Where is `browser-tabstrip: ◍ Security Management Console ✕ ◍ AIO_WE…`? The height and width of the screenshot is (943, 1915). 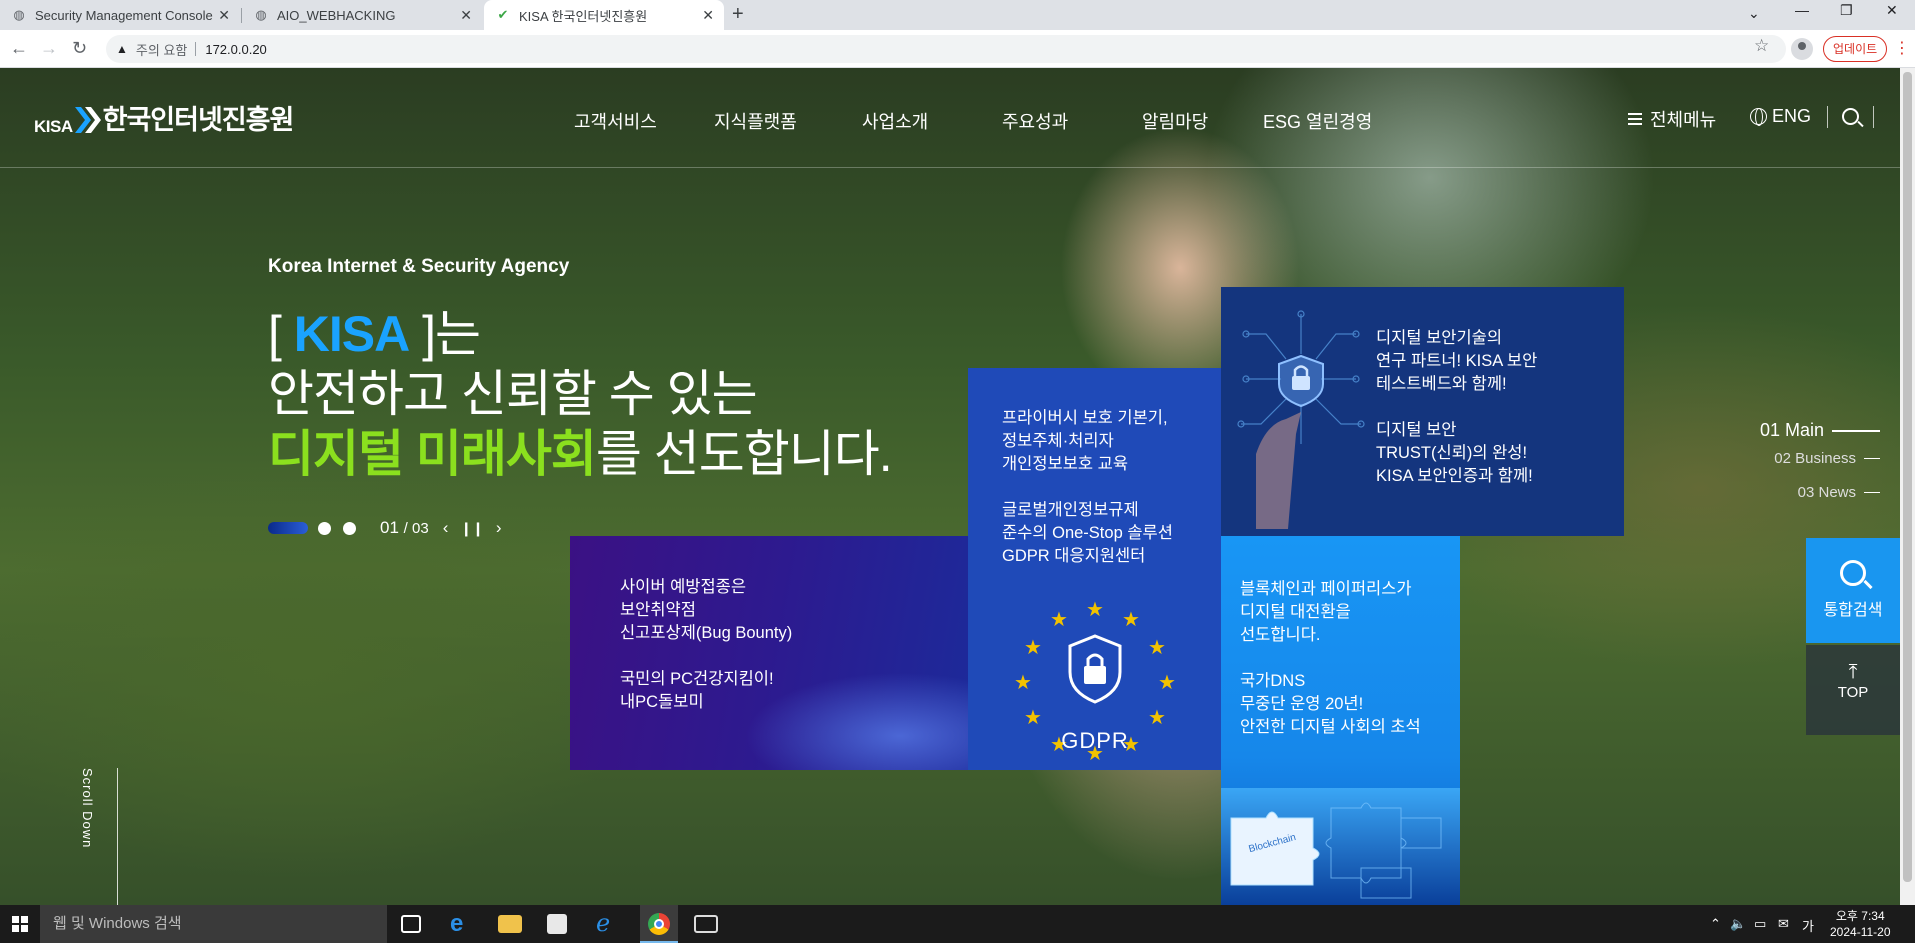 browser-tabstrip: ◍ Security Management Console ✕ ◍ AIO_WE… is located at coordinates (957, 15).